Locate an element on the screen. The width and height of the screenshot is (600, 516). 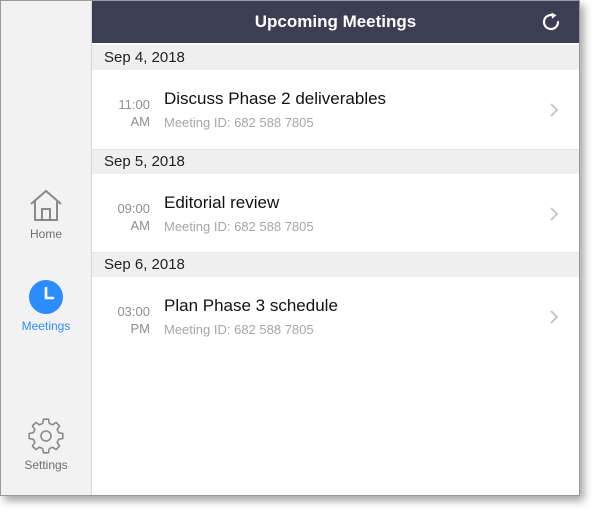
sidebar-item-settings: Settings is located at coordinates (46, 445).